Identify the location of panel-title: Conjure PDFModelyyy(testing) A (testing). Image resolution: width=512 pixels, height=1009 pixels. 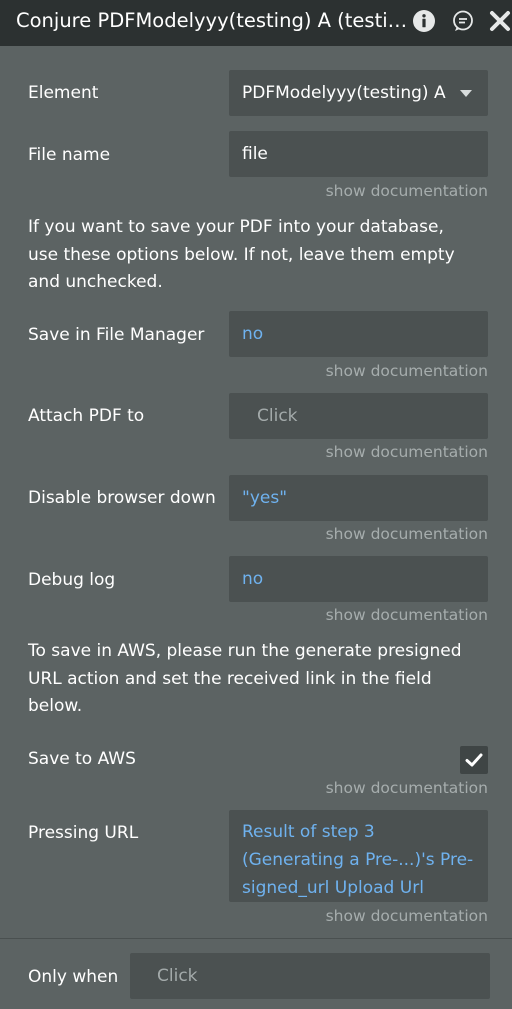
(212, 20).